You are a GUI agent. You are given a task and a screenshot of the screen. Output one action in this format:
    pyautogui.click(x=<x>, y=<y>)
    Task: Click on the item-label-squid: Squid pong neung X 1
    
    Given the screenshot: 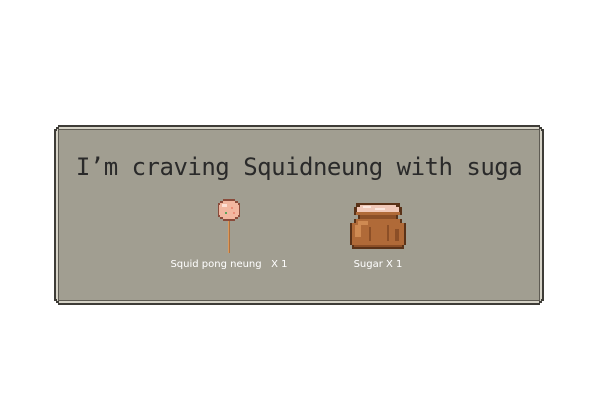 What is the action you would take?
    pyautogui.click(x=229, y=264)
    